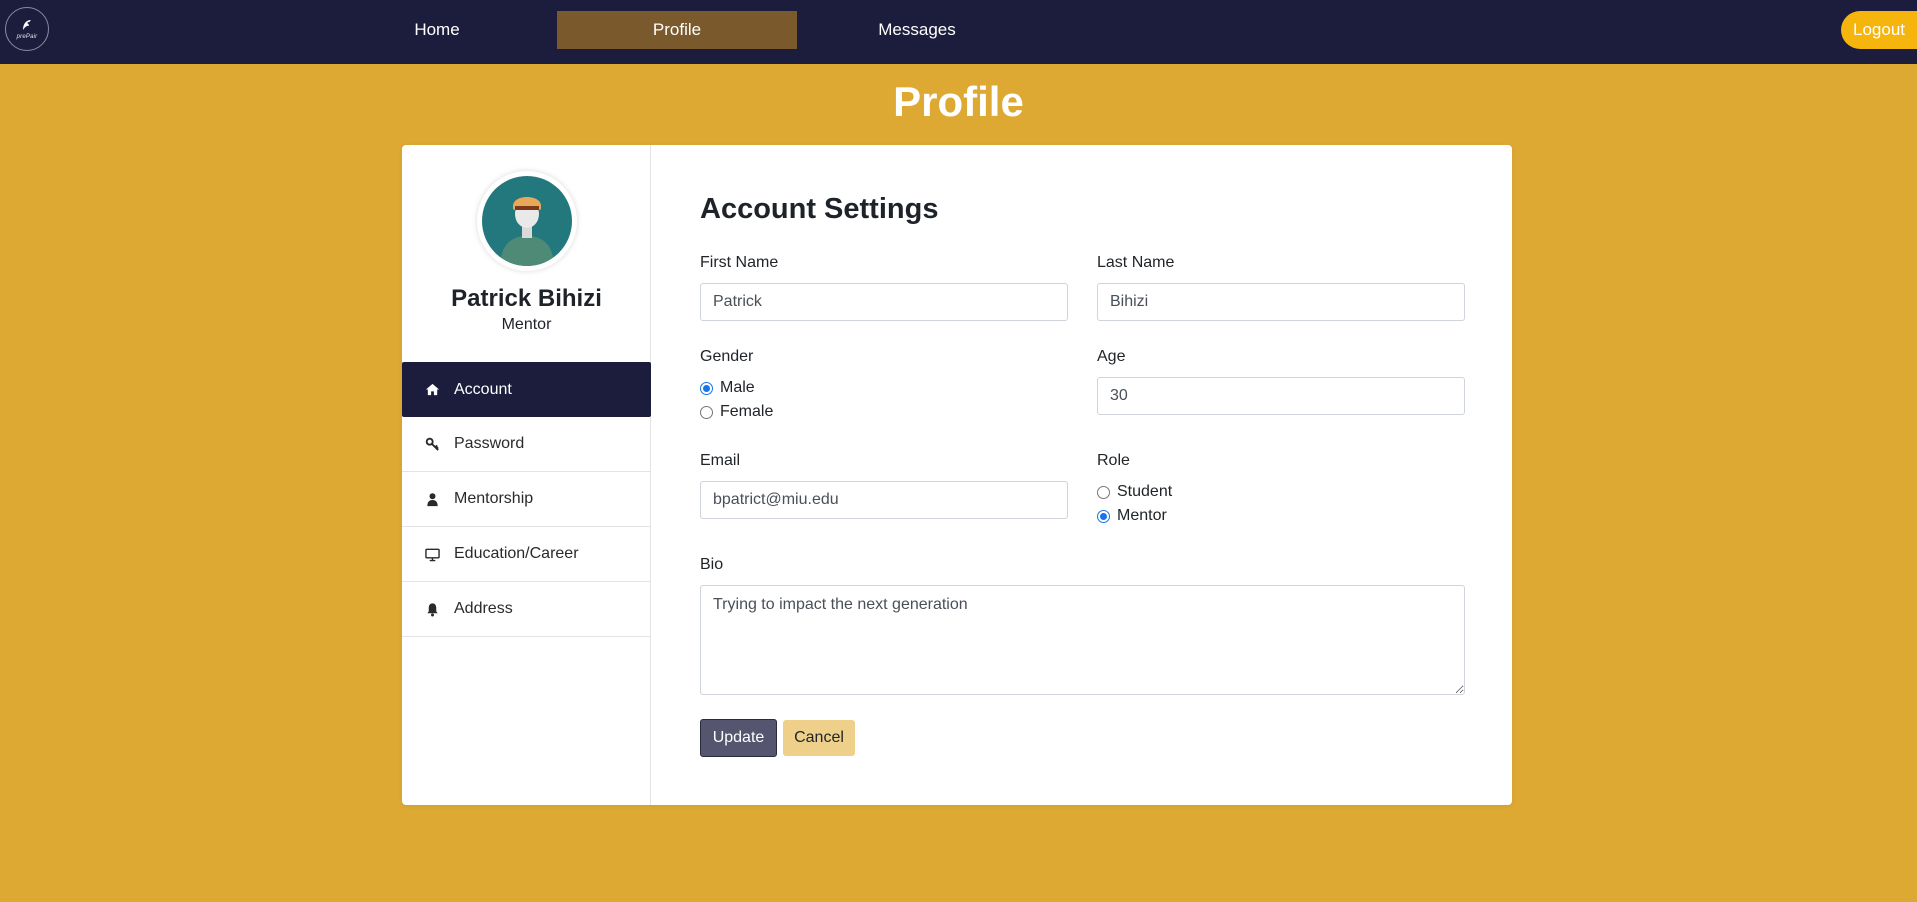 Image resolution: width=1917 pixels, height=902 pixels. Describe the element at coordinates (526, 324) in the screenshot. I see `user-role: Mentor` at that location.